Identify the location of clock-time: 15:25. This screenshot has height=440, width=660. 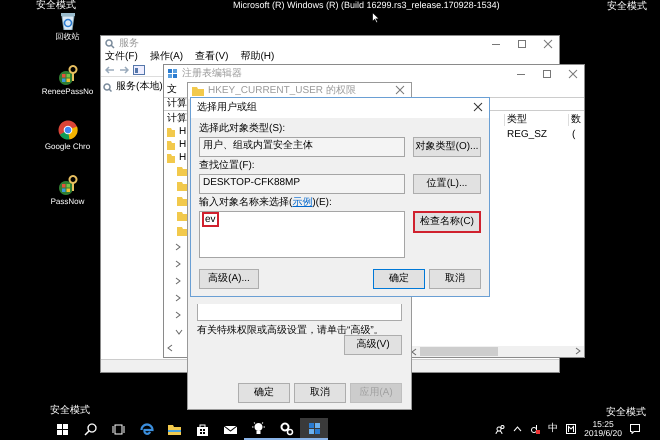
(603, 424).